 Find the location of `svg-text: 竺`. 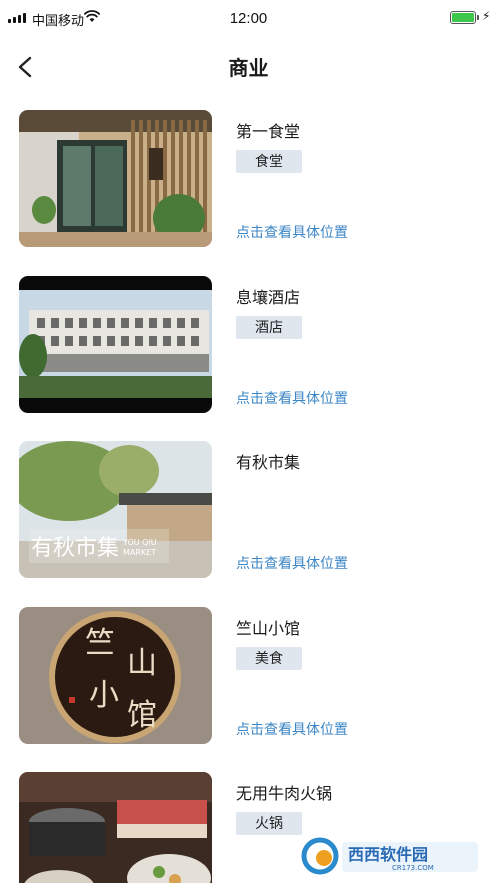

svg-text: 竺 is located at coordinates (100, 643).